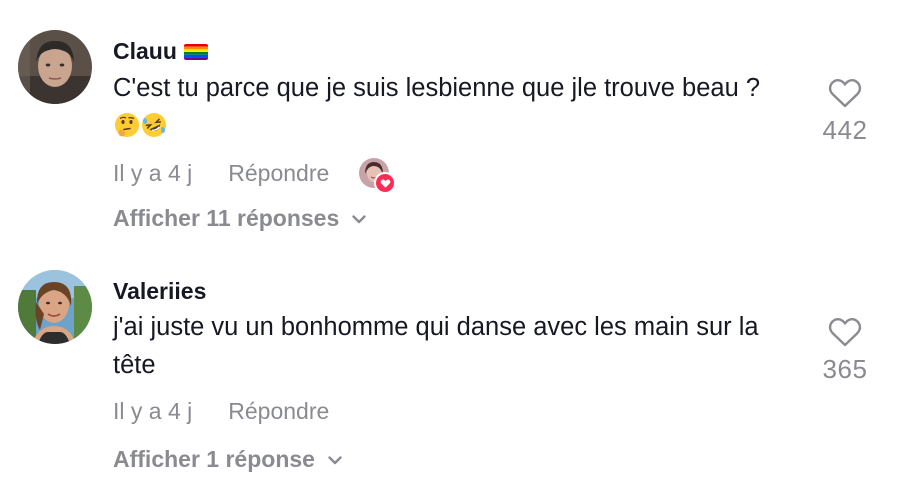 Image resolution: width=916 pixels, height=498 pixels. I want to click on username-text: Clauu, so click(145, 51).